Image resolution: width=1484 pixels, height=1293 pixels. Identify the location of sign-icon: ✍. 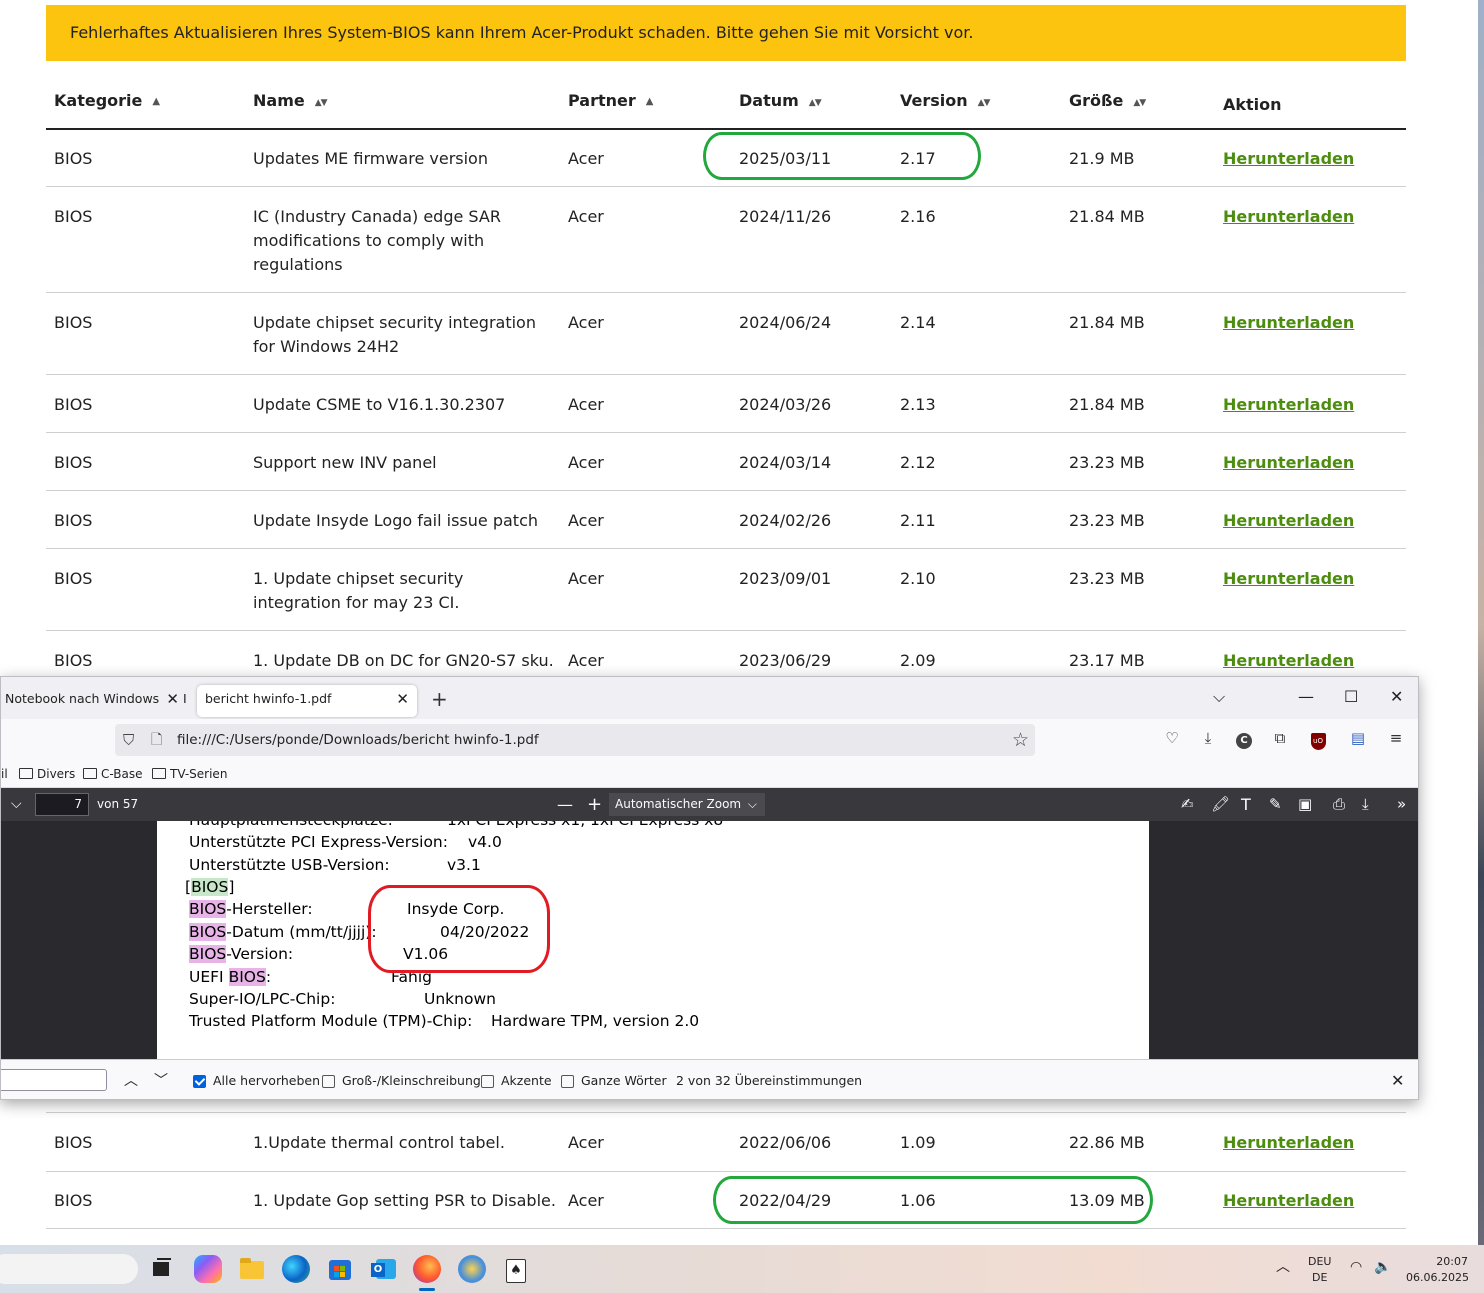
(1187, 804).